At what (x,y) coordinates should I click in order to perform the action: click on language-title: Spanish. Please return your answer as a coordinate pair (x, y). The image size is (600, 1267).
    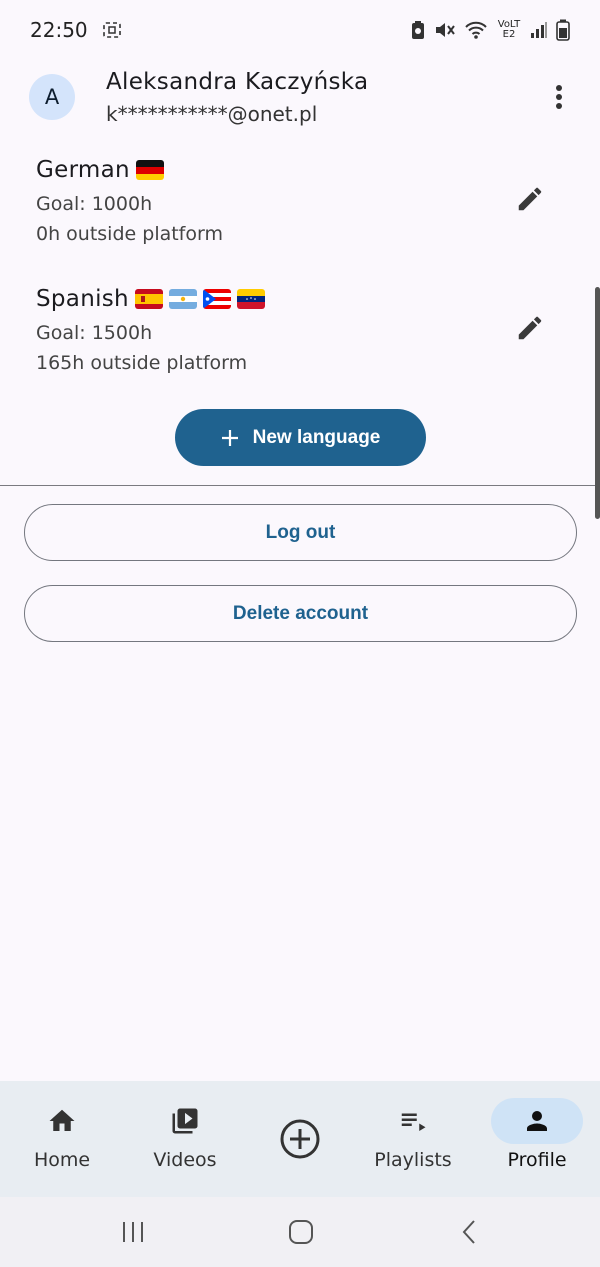
    Looking at the image, I should click on (150, 299).